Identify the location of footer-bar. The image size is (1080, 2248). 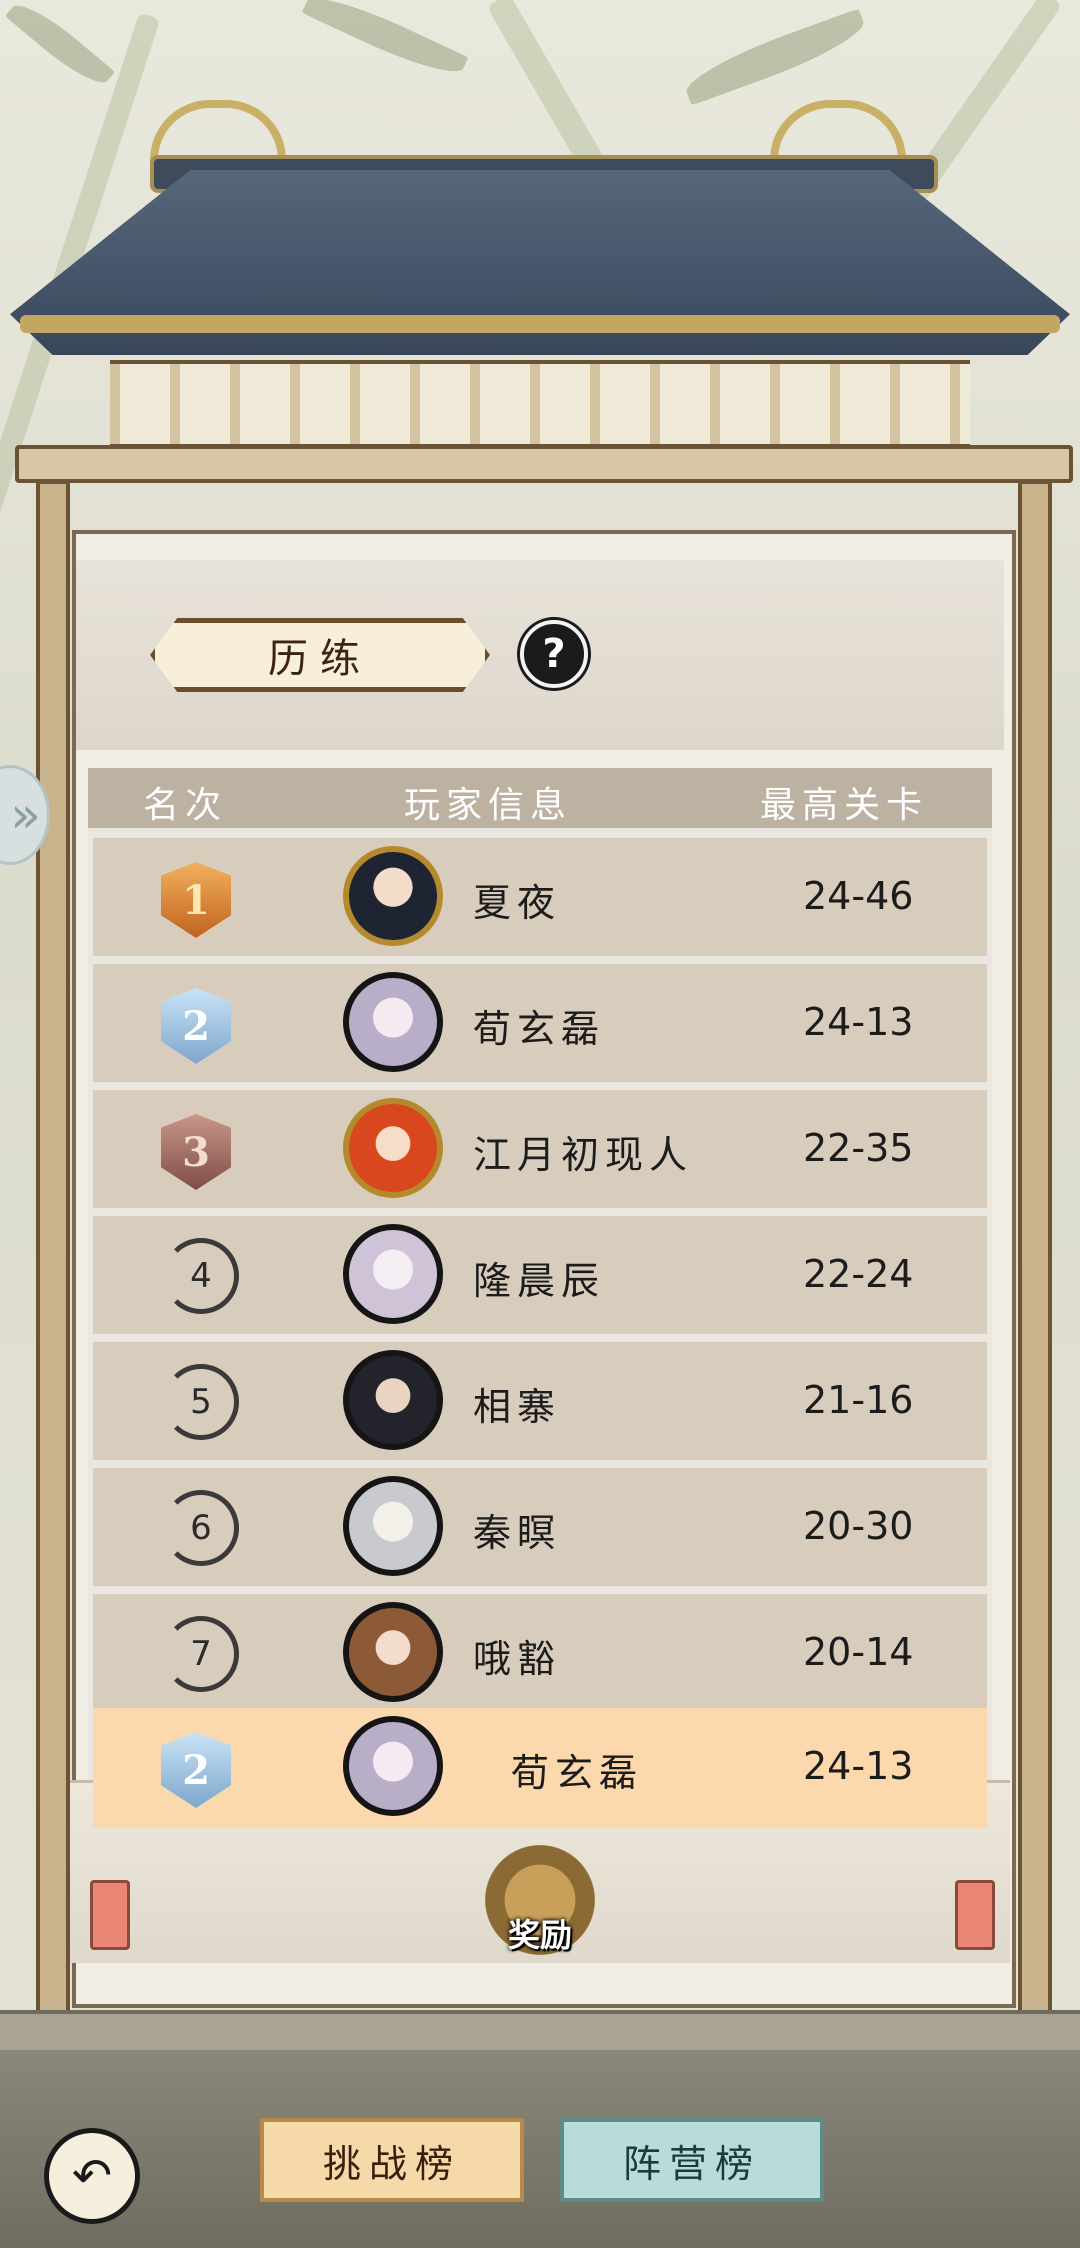
(540, 2149).